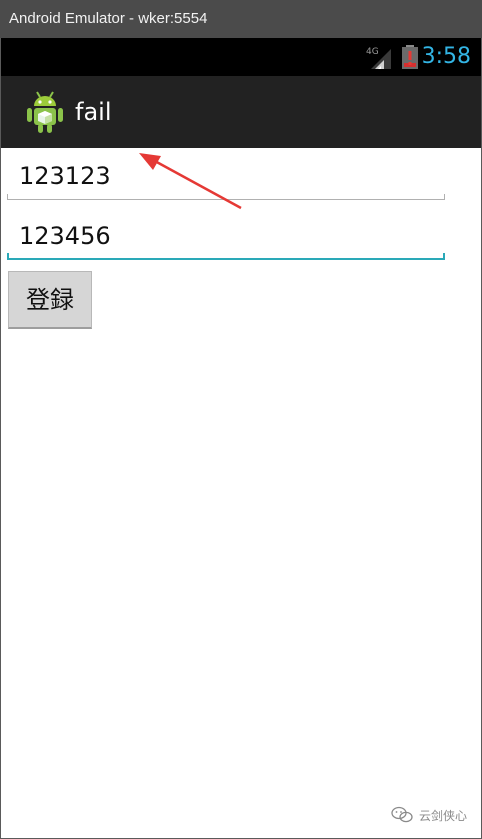  Describe the element at coordinates (241, 19) in the screenshot. I see `emulator-window-titlebar: Android Emulator - wker:5554` at that location.